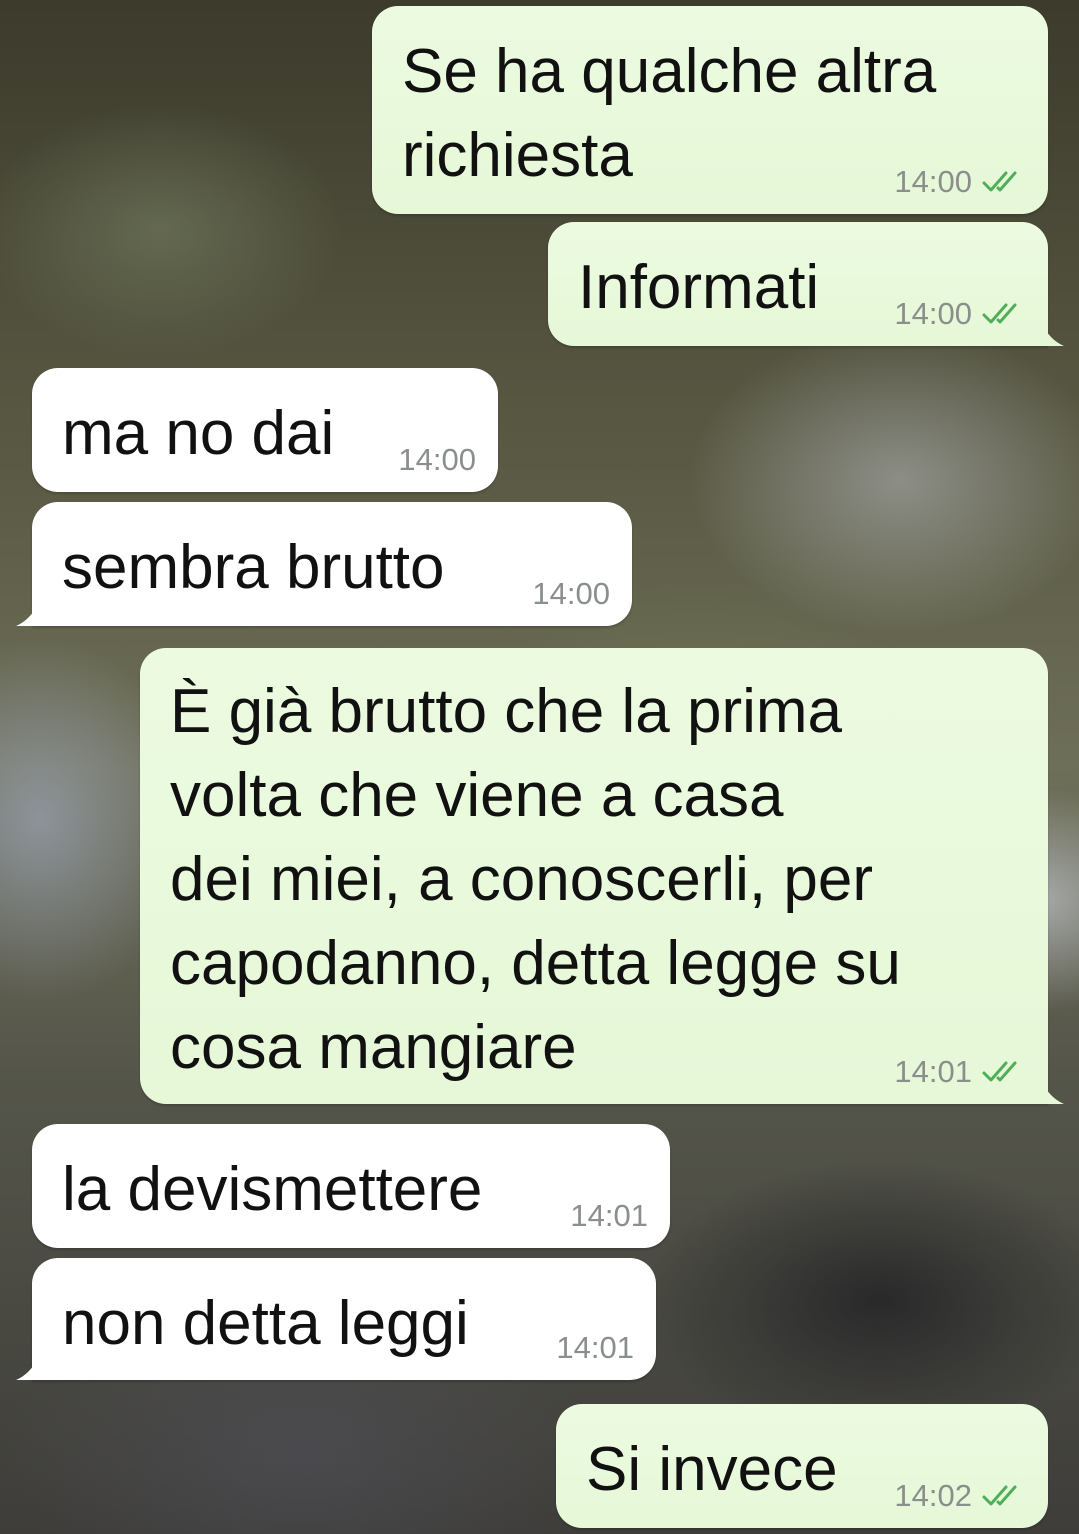 Image resolution: width=1079 pixels, height=1534 pixels. I want to click on message-text: Si invece, so click(712, 1469).